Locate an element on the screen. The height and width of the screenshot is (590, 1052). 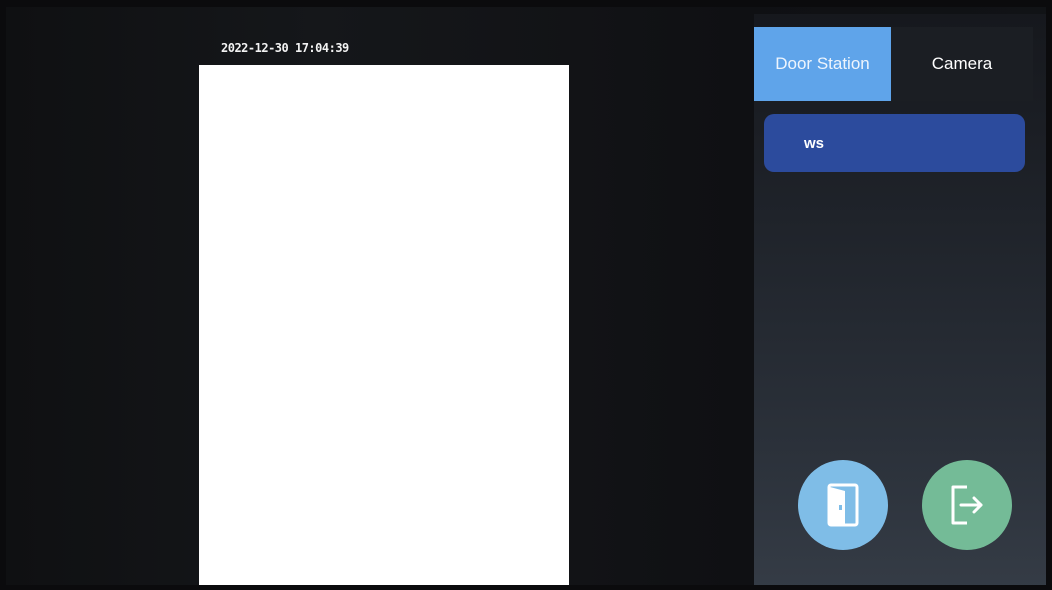
door-icon is located at coordinates (843, 505).